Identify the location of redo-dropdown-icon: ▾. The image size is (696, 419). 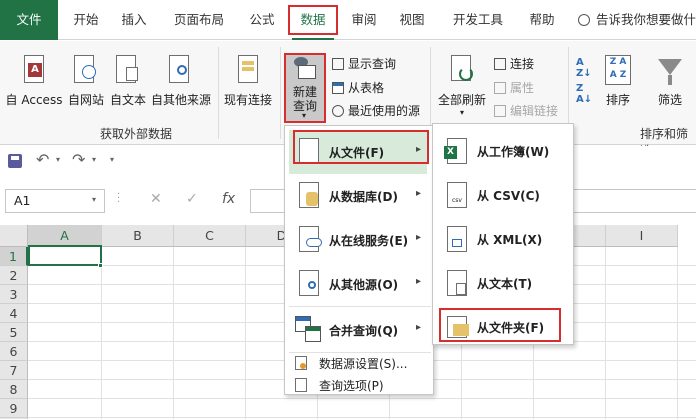
(94, 159).